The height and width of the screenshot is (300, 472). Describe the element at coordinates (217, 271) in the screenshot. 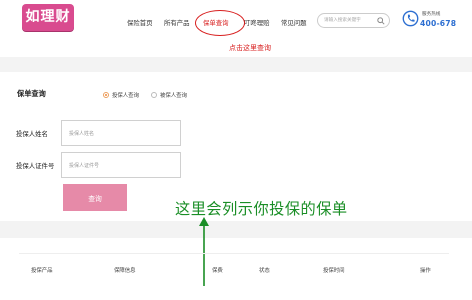

I see `table-col-premium: 保费` at that location.